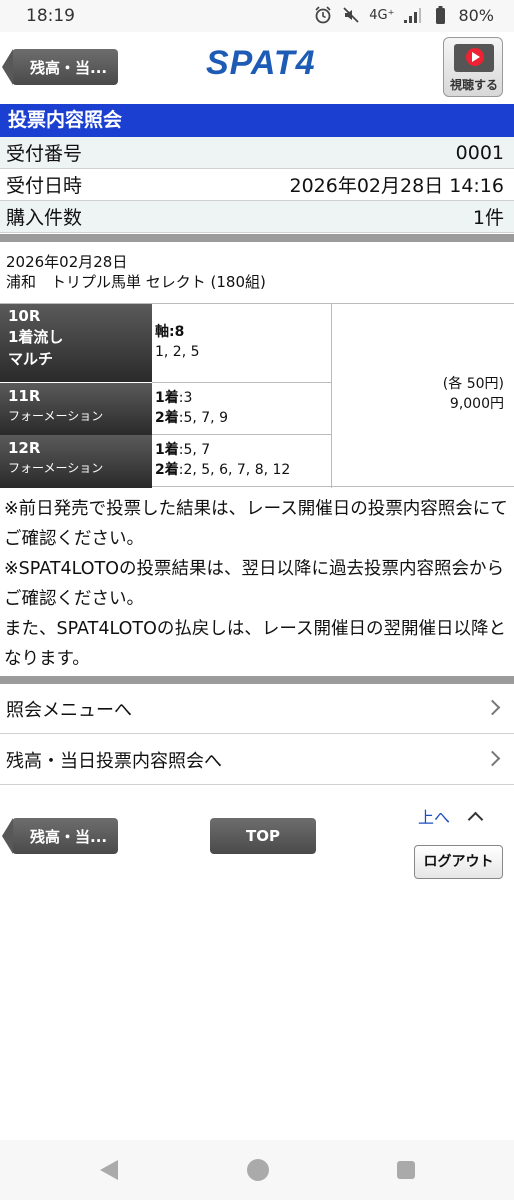 Image resolution: width=514 pixels, height=1200 pixels. Describe the element at coordinates (136, 282) in the screenshot. I see `bet-description: 浦和 トリプル馬単 セレクト (180組)` at that location.